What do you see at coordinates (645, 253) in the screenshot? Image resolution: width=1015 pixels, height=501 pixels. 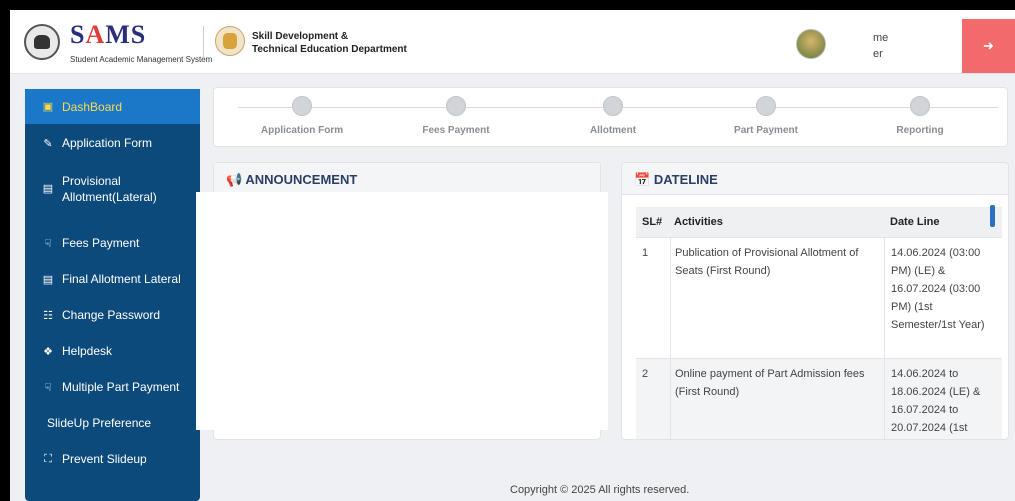 I see `cell-sl: 1` at bounding box center [645, 253].